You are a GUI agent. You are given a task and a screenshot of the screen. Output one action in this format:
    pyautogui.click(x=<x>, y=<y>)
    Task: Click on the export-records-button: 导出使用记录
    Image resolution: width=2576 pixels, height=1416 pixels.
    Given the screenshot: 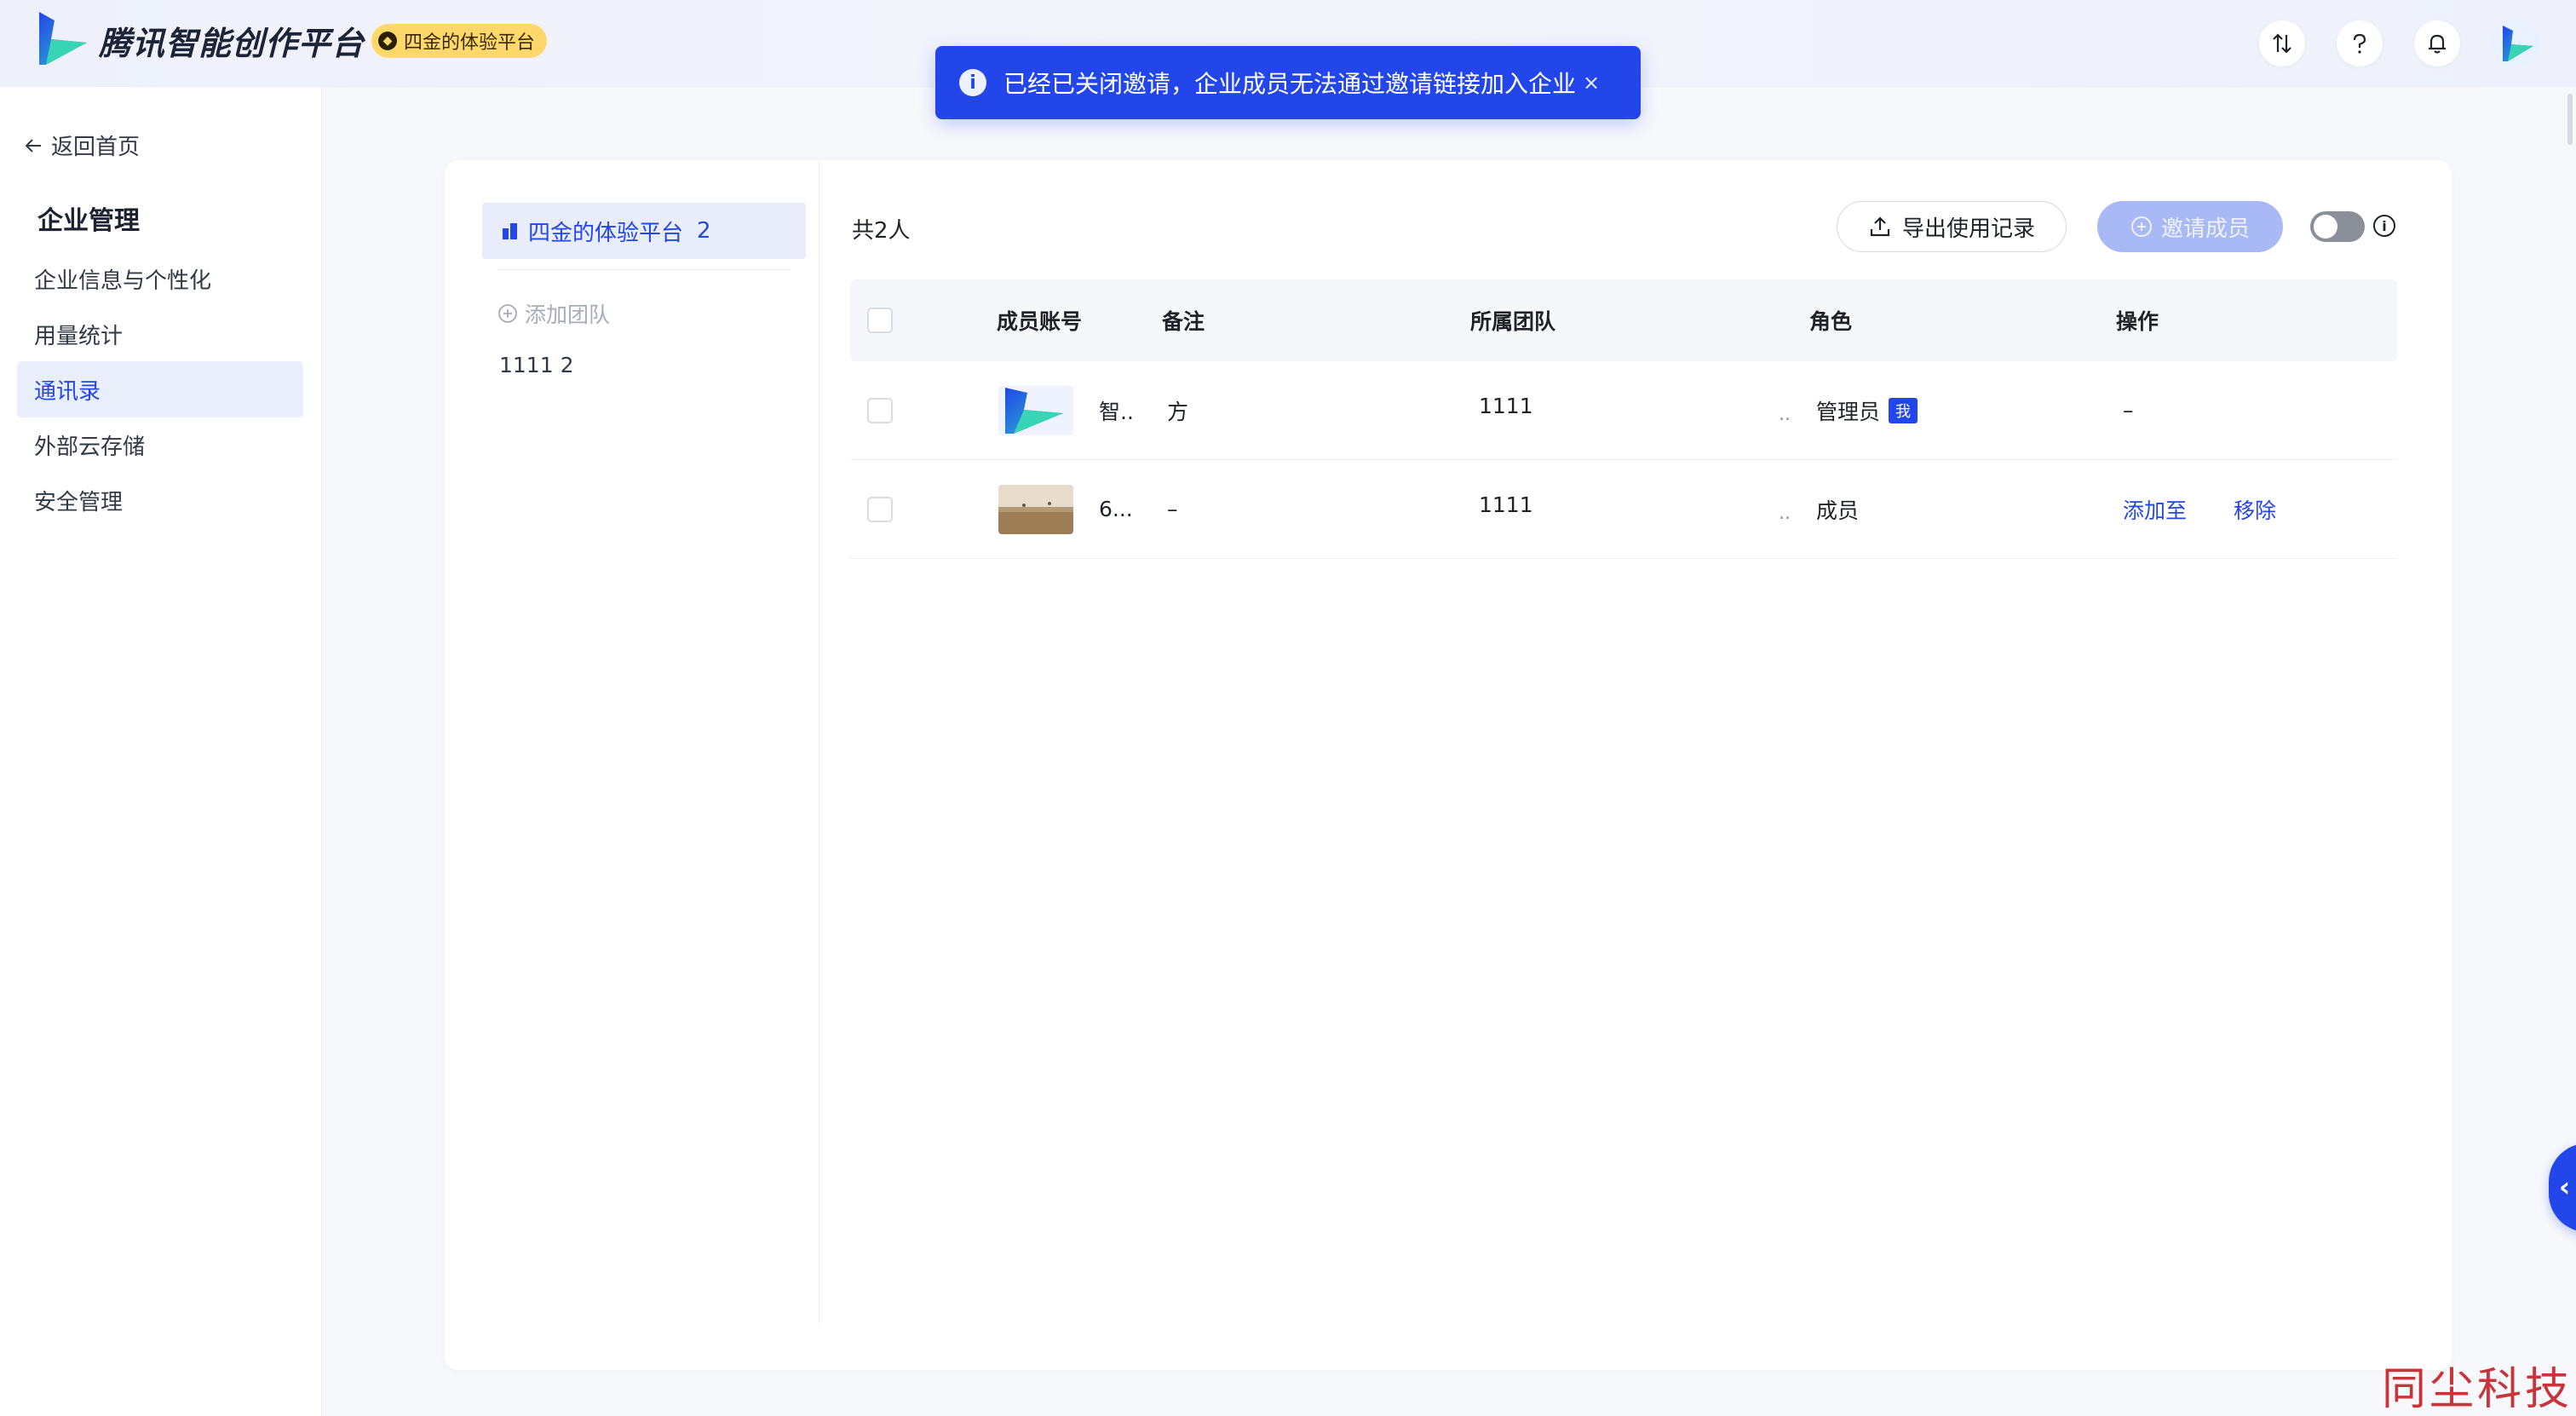 What is the action you would take?
    pyautogui.click(x=1952, y=226)
    